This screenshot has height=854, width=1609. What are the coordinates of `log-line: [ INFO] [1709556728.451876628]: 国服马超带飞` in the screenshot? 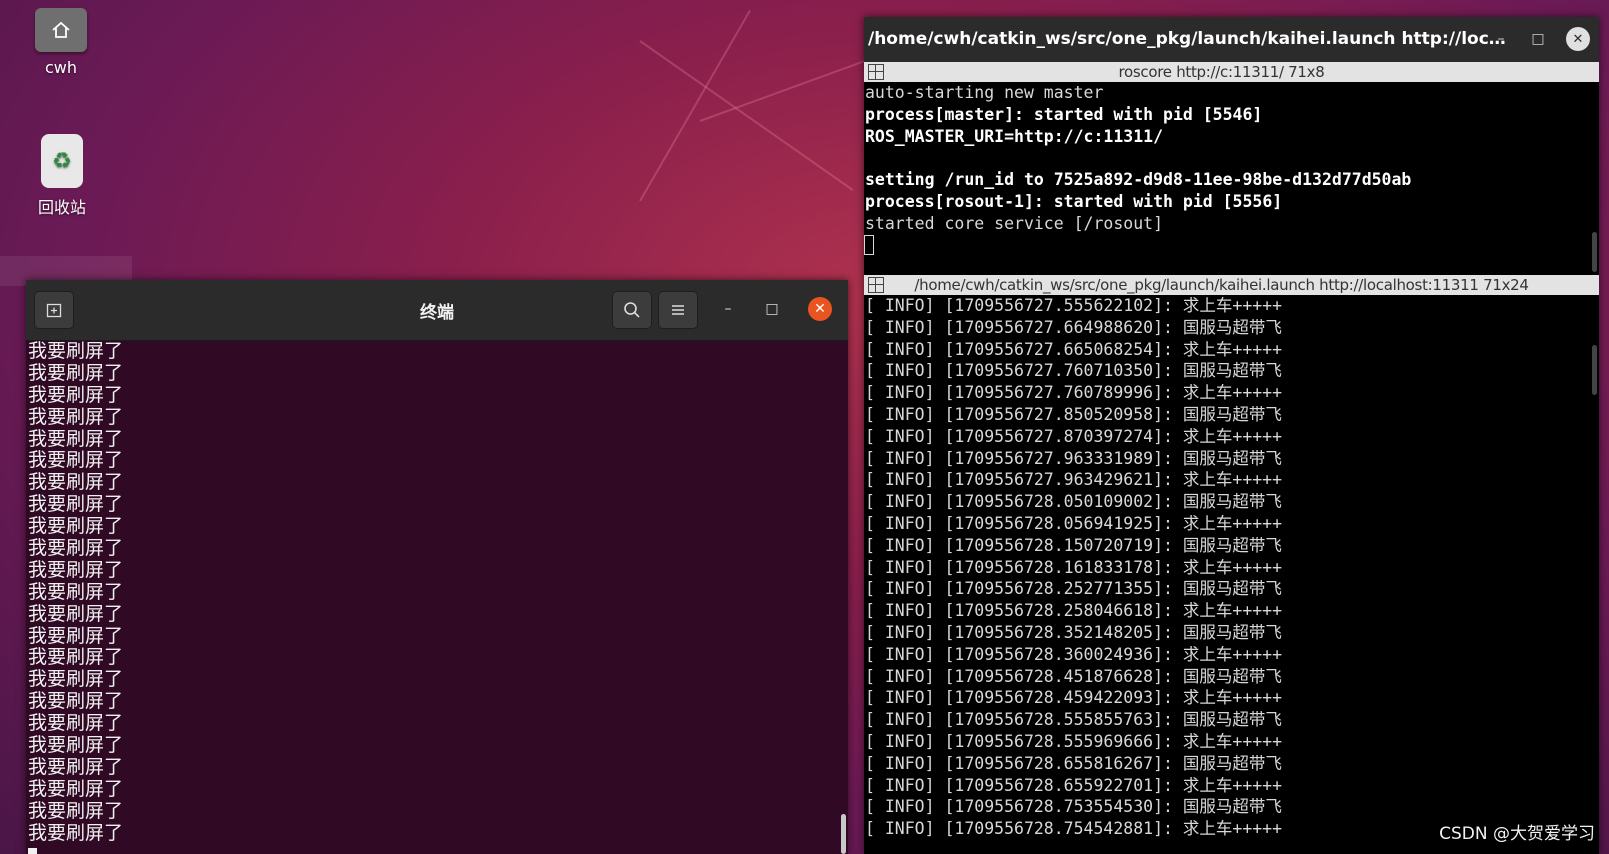 It's located at (1073, 676).